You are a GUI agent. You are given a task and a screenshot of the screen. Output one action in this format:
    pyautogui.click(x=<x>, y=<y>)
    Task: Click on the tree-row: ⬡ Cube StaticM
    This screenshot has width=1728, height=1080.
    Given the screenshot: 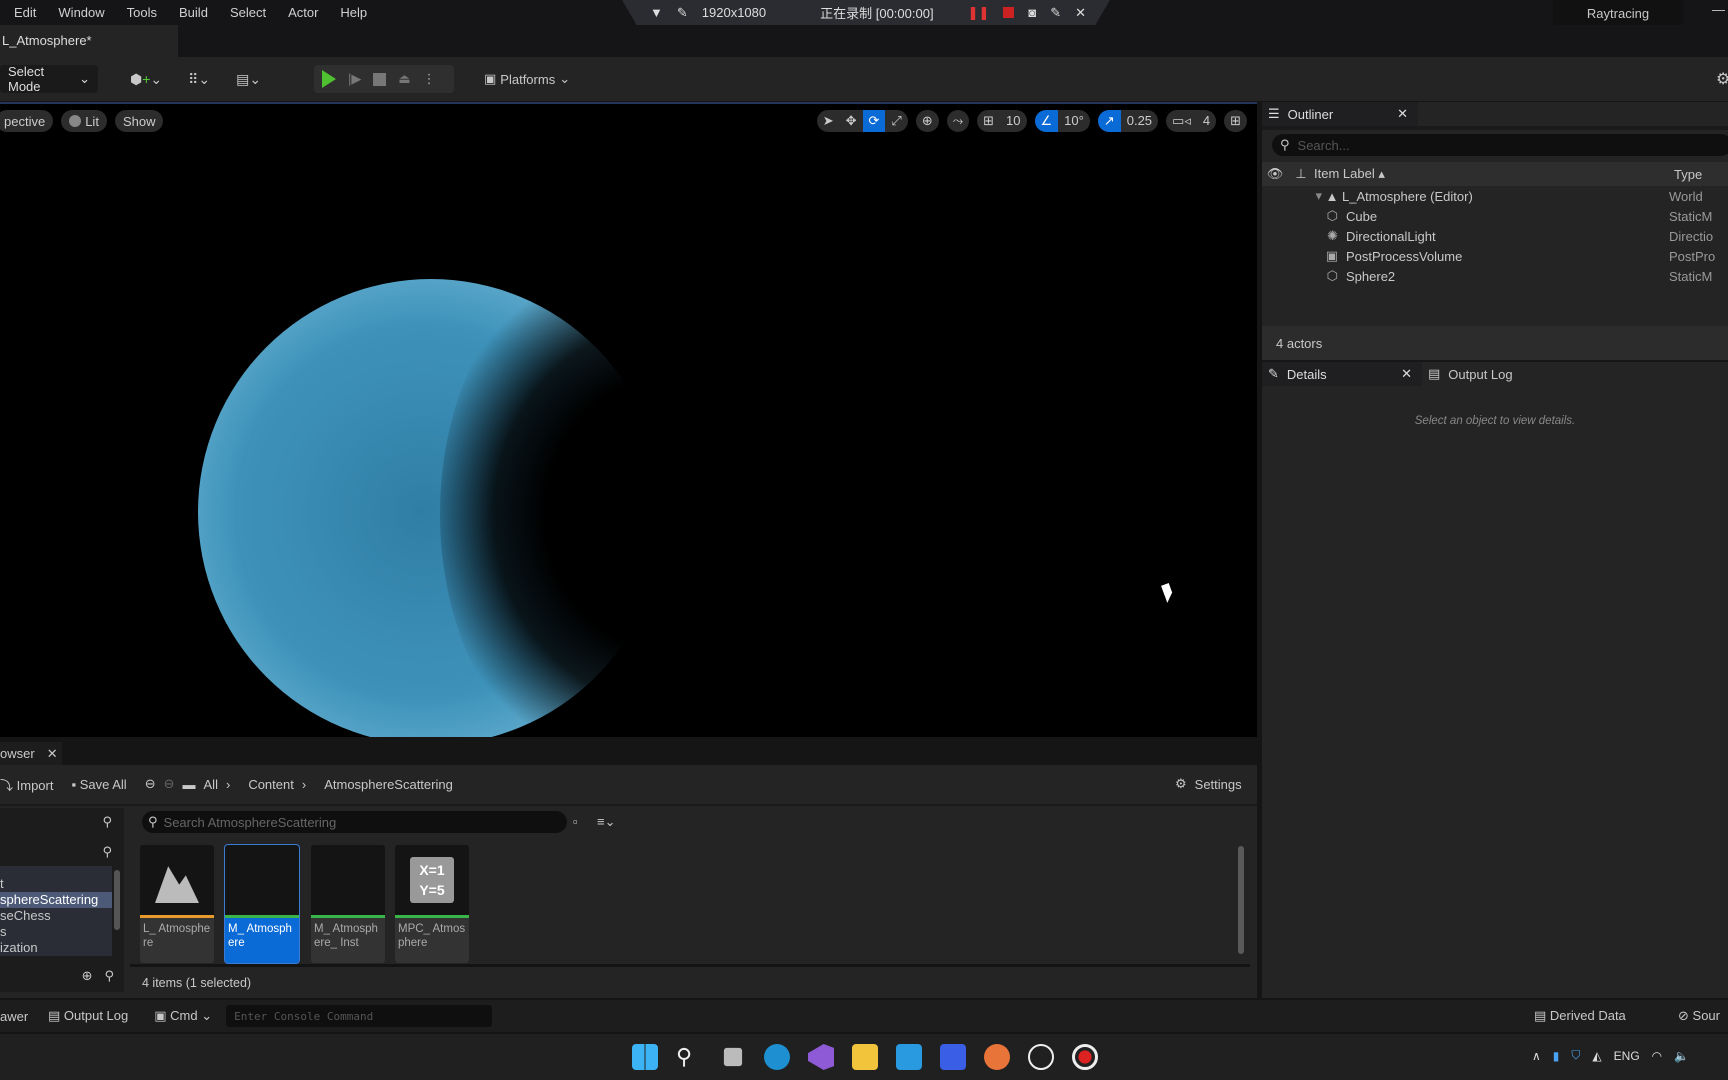 What is the action you would take?
    pyautogui.click(x=1495, y=216)
    